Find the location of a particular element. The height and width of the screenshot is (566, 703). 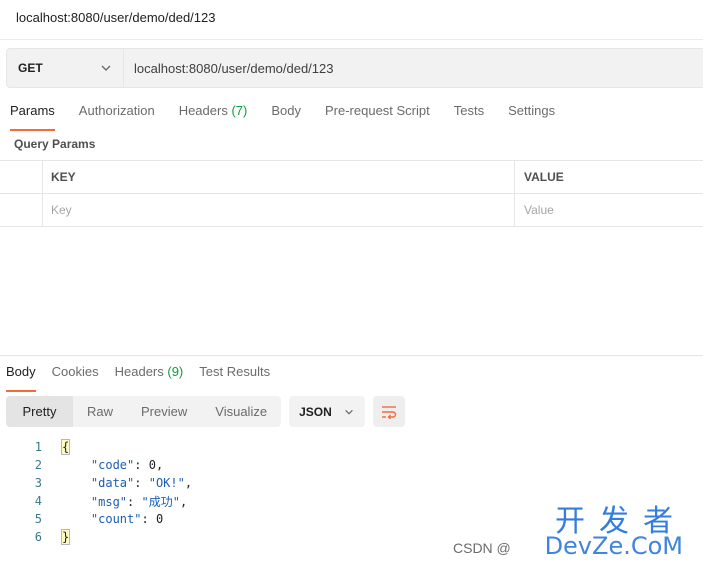

line-number: 3 is located at coordinates (38, 483).